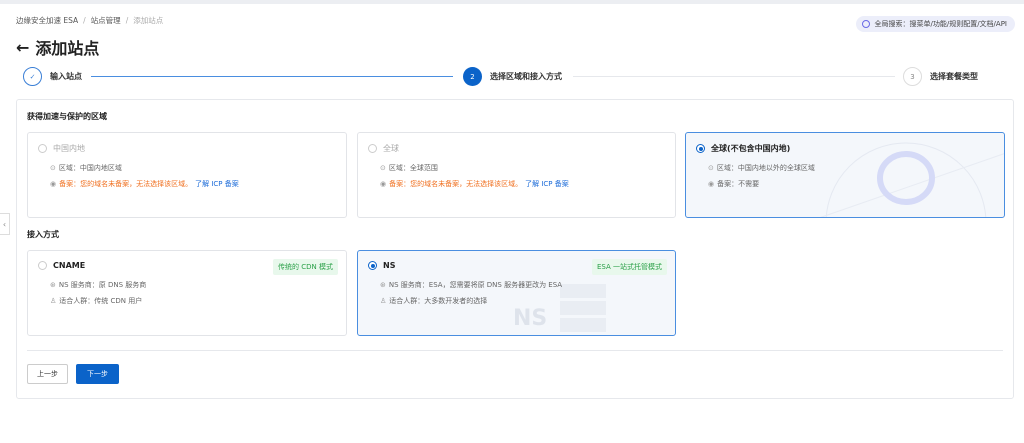  I want to click on mode-tag: ESA 一站式托管模式, so click(629, 267).